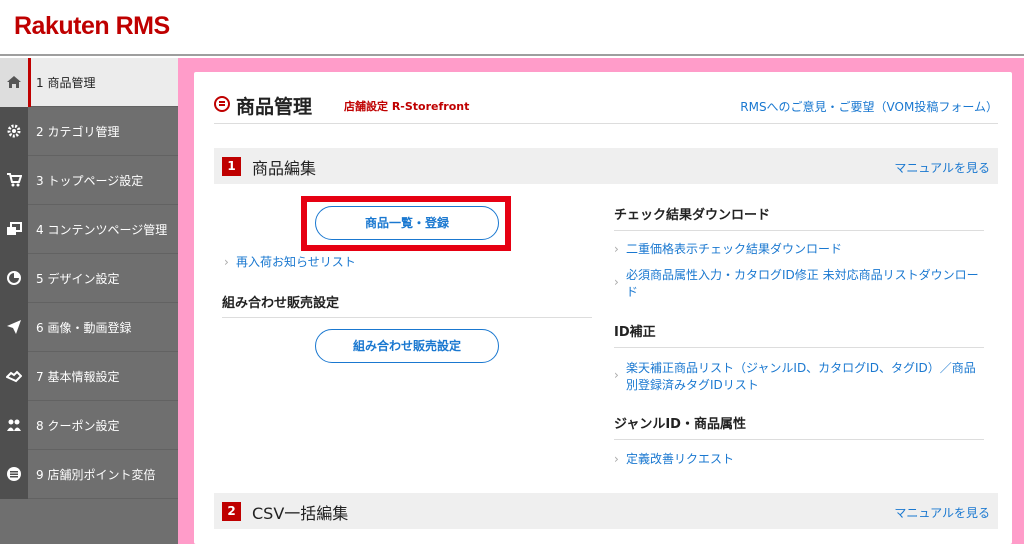 The height and width of the screenshot is (544, 1024). What do you see at coordinates (78, 131) in the screenshot?
I see `sidebar-item-label: 2 カテゴリ管理` at bounding box center [78, 131].